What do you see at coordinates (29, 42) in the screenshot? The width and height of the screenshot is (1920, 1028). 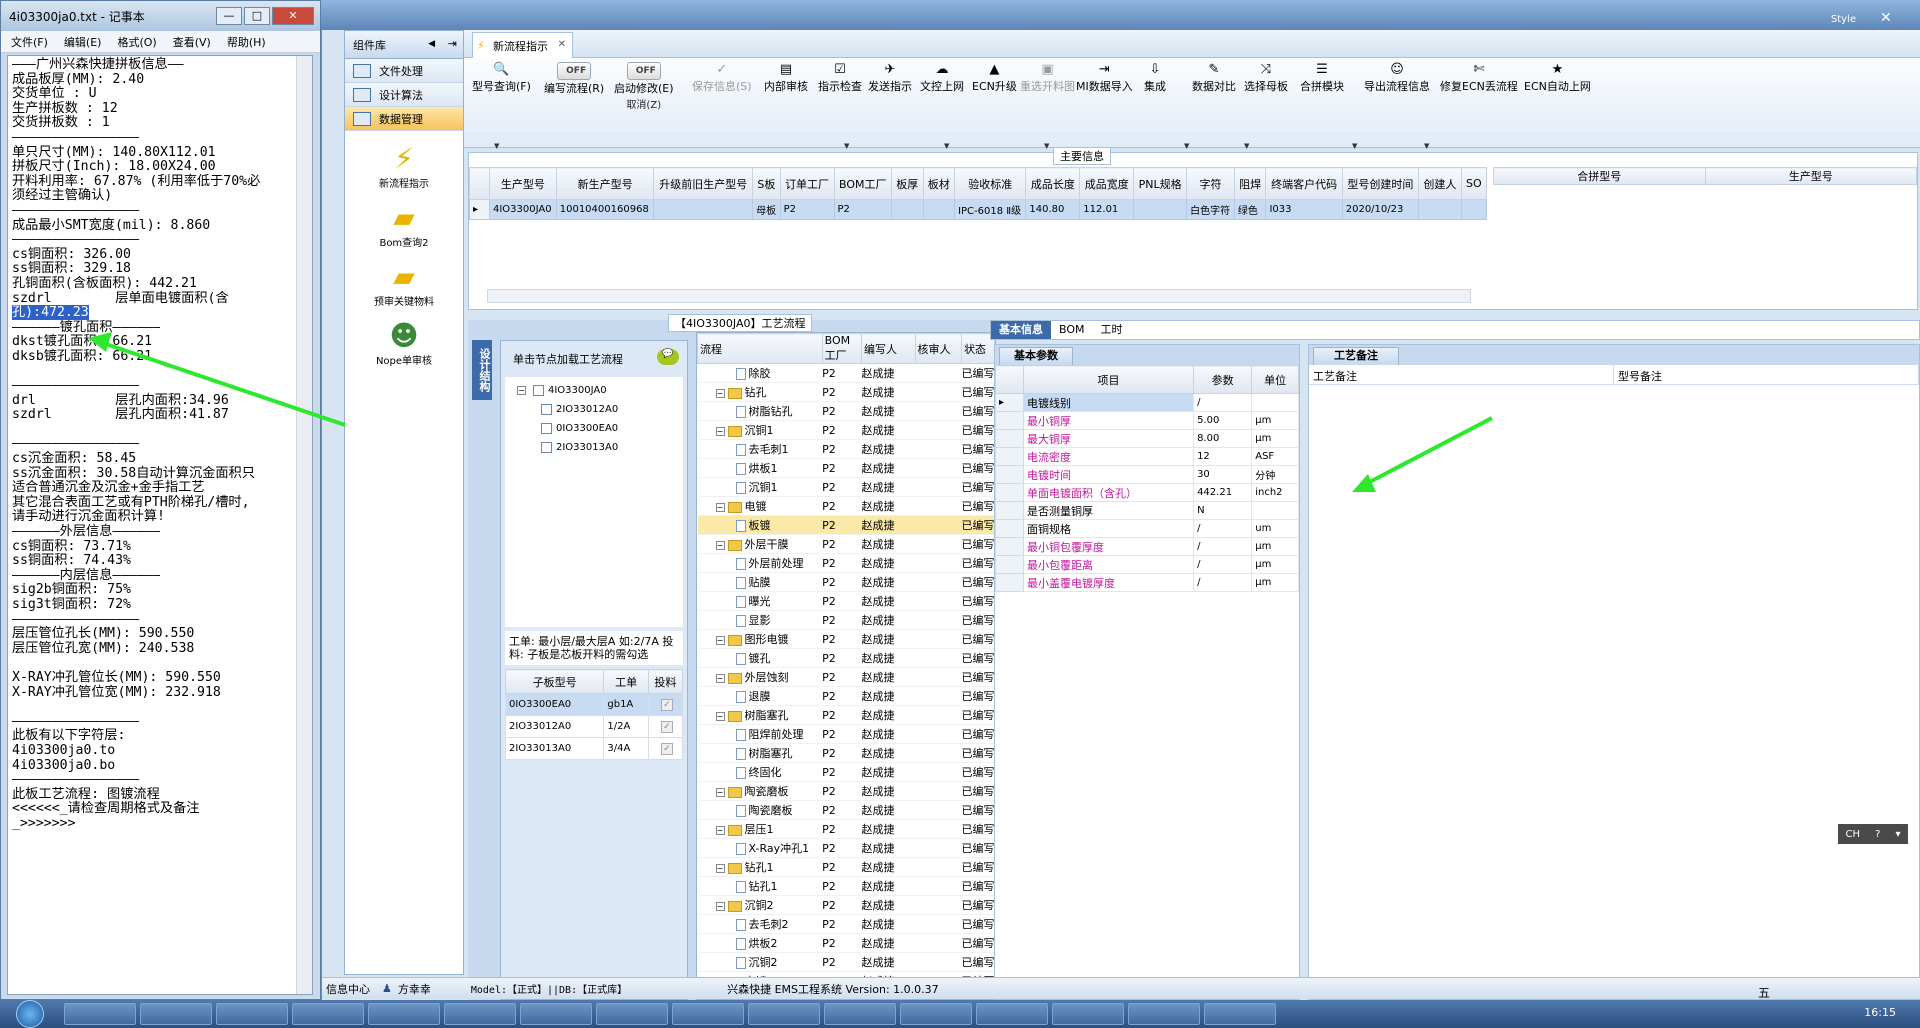 I see `menu-file: 文件(F)` at bounding box center [29, 42].